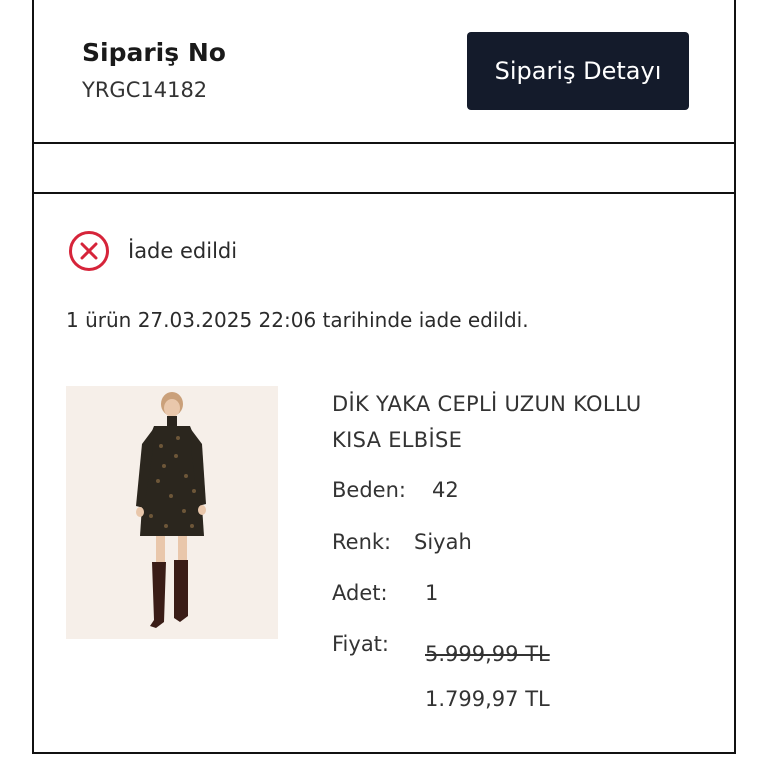 The height and width of the screenshot is (768, 768). I want to click on return-status: İade edildi, so click(152, 251).